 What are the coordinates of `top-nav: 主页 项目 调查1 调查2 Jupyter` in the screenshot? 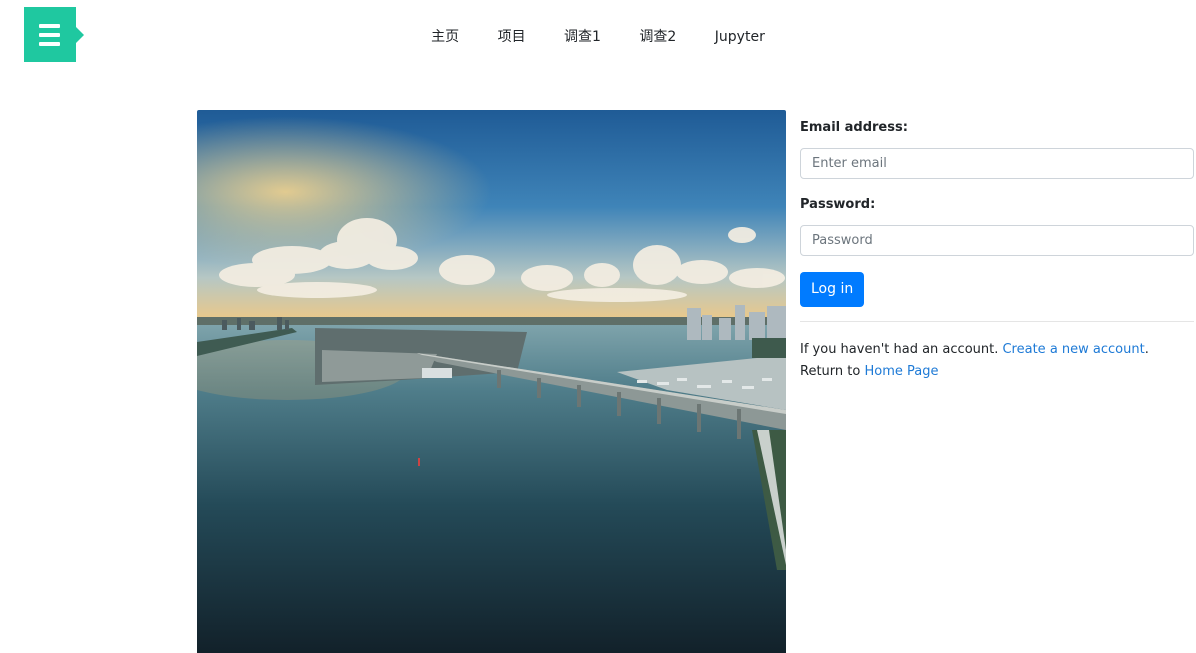 It's located at (598, 37).